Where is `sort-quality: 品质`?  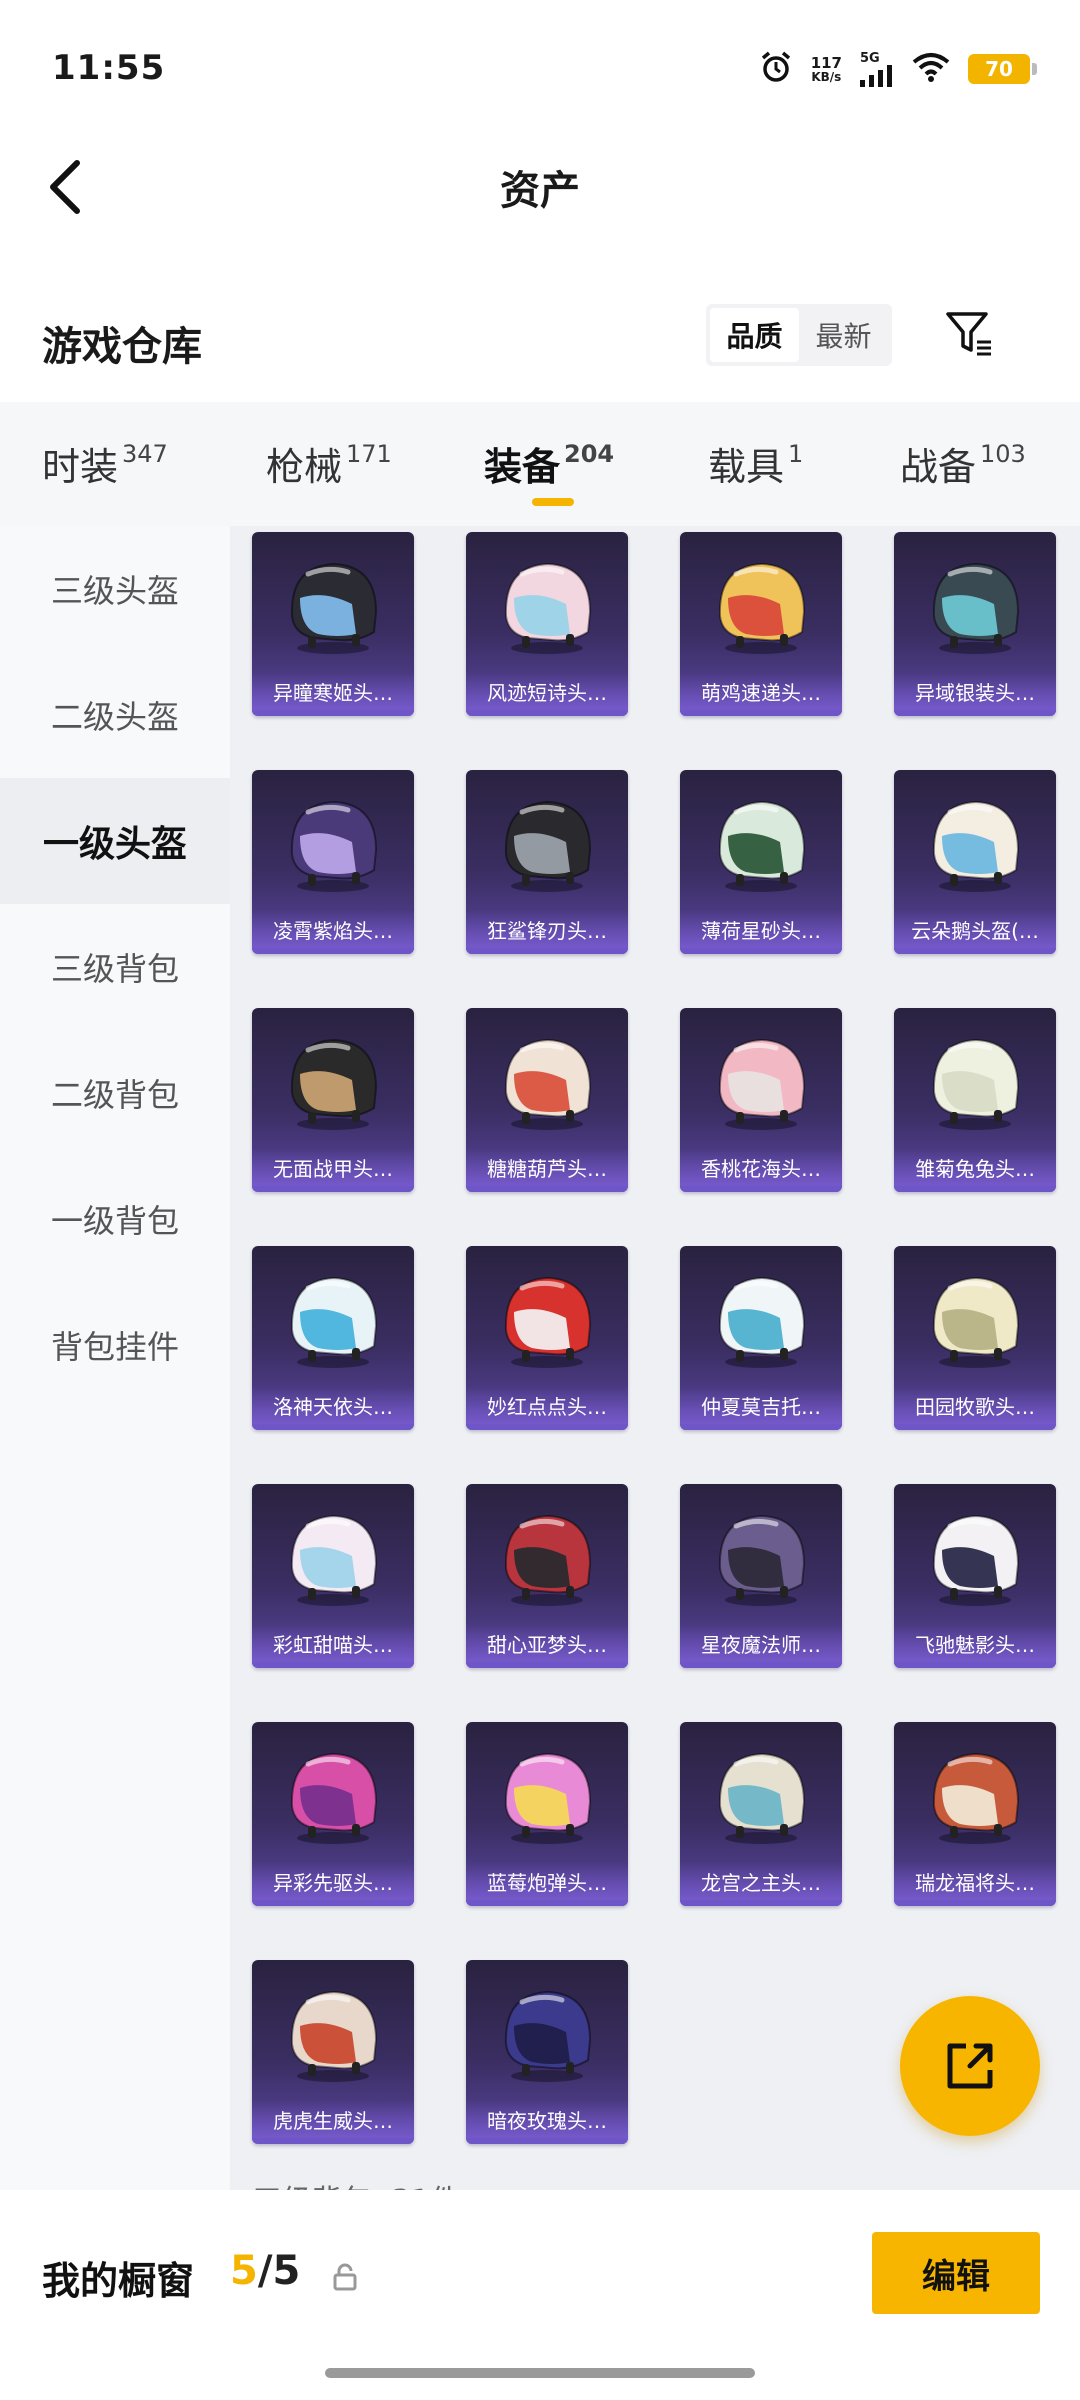
sort-quality: 品质 is located at coordinates (754, 335).